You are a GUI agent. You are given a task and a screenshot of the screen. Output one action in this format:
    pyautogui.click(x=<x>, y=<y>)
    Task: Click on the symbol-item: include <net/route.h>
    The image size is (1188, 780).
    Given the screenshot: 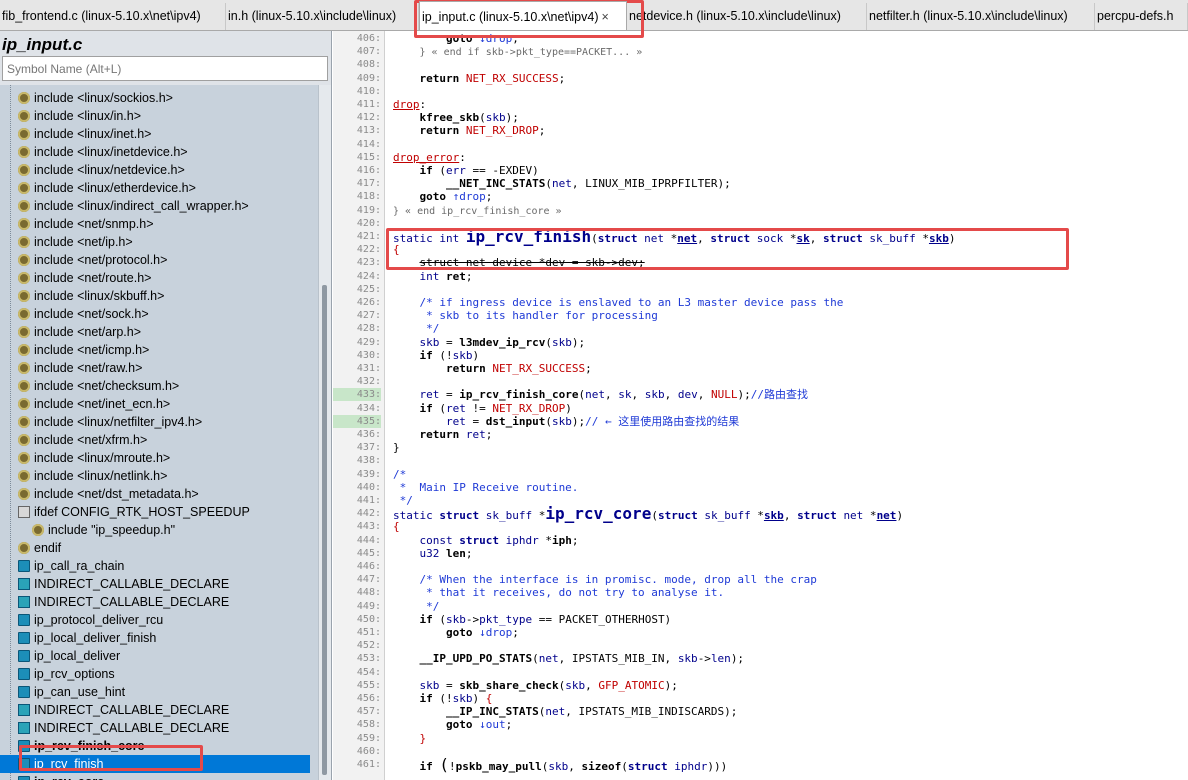 What is the action you would take?
    pyautogui.click(x=155, y=278)
    